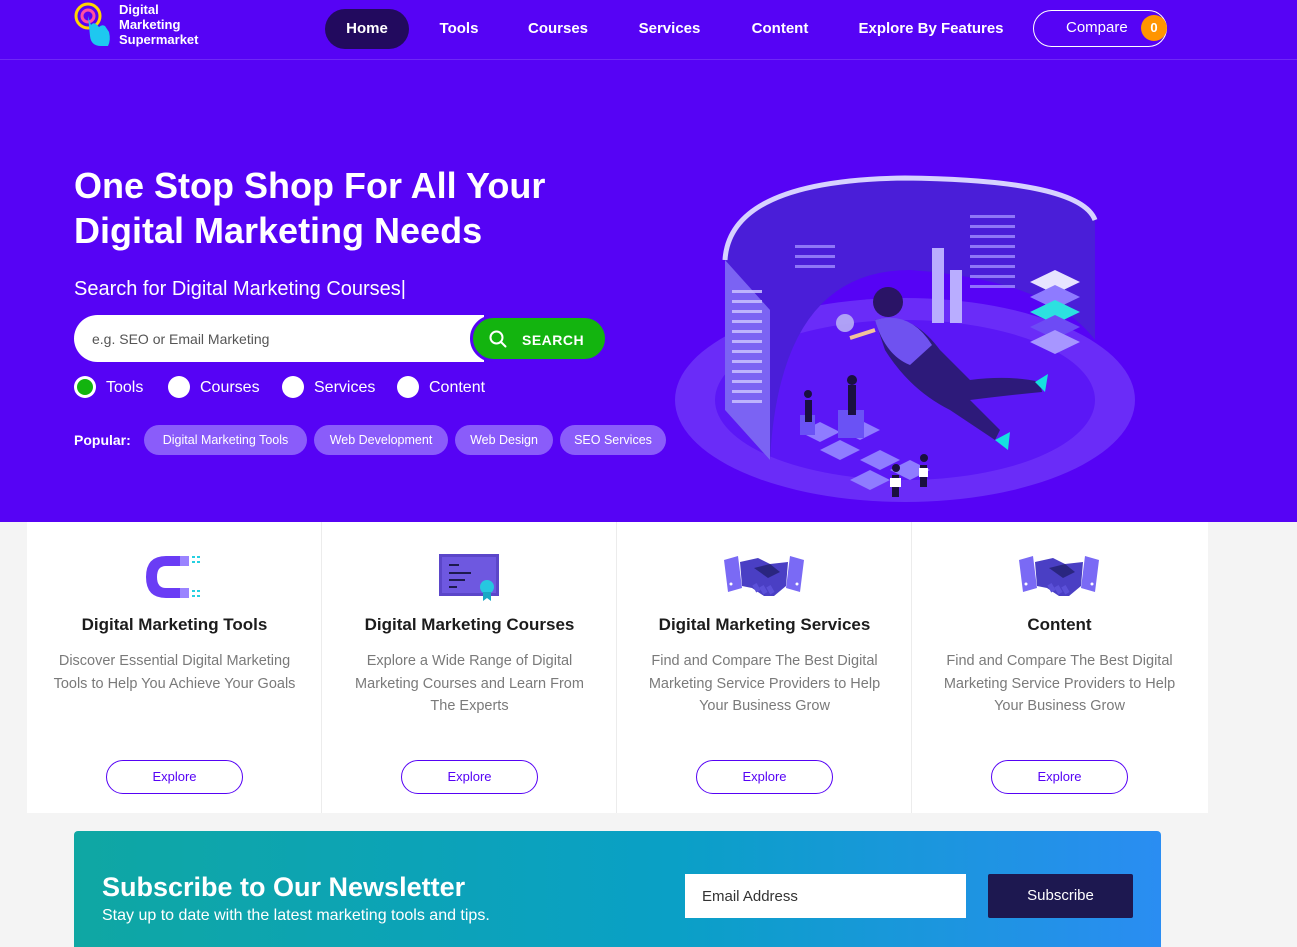 The width and height of the screenshot is (1297, 947). Describe the element at coordinates (1097, 27) in the screenshot. I see `compare-label: Compare` at that location.